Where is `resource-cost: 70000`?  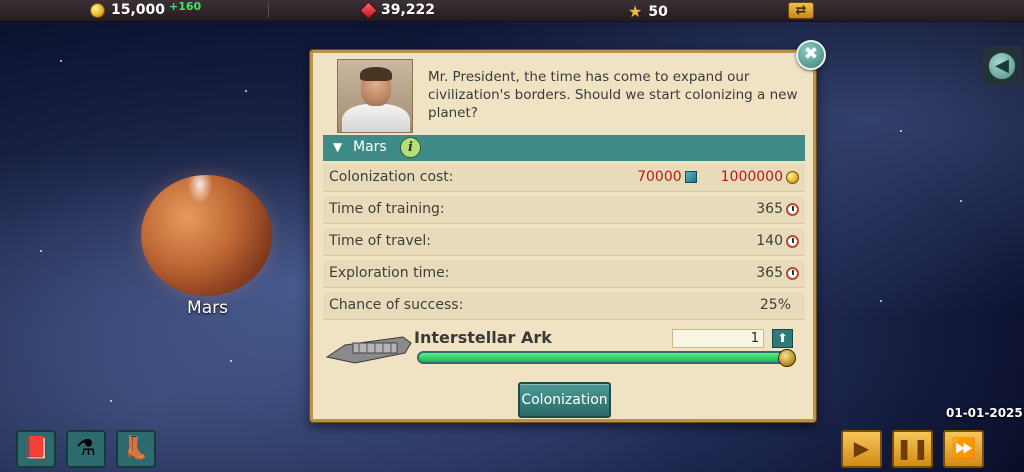 resource-cost: 70000 is located at coordinates (659, 177).